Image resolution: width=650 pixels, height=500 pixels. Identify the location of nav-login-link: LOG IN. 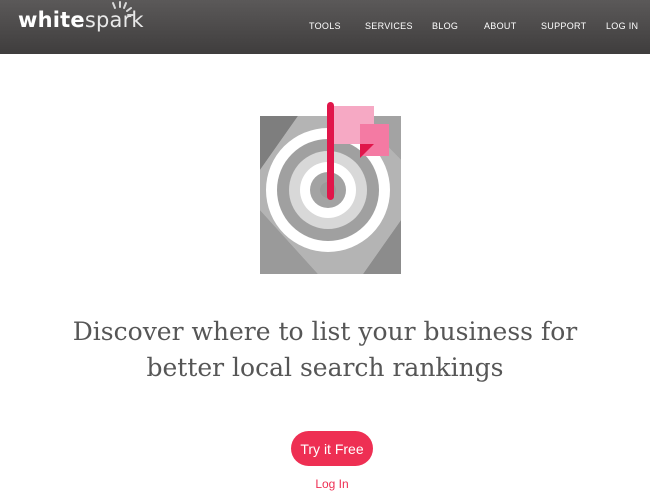
(622, 26).